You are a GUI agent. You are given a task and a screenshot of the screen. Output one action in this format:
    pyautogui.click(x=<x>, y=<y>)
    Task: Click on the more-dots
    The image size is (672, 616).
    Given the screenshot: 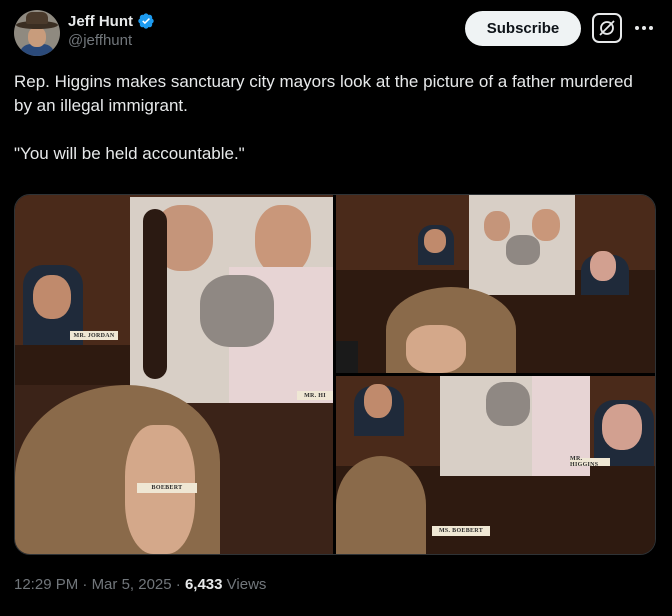 What is the action you would take?
    pyautogui.click(x=644, y=28)
    